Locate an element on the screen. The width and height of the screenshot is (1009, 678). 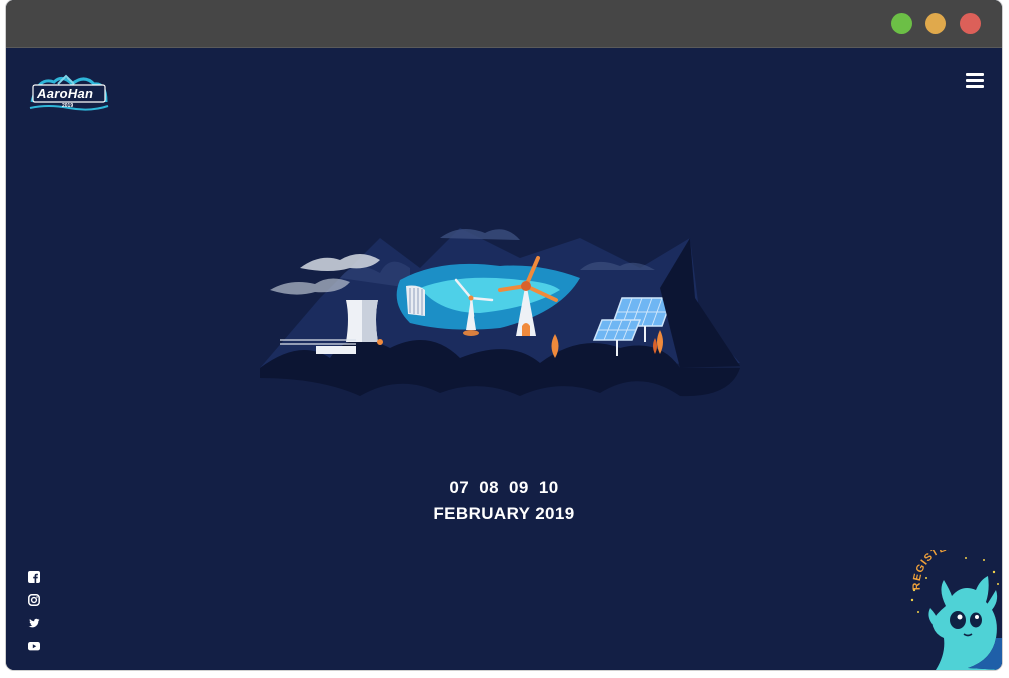
register-button: REGISTER is located at coordinates (954, 605).